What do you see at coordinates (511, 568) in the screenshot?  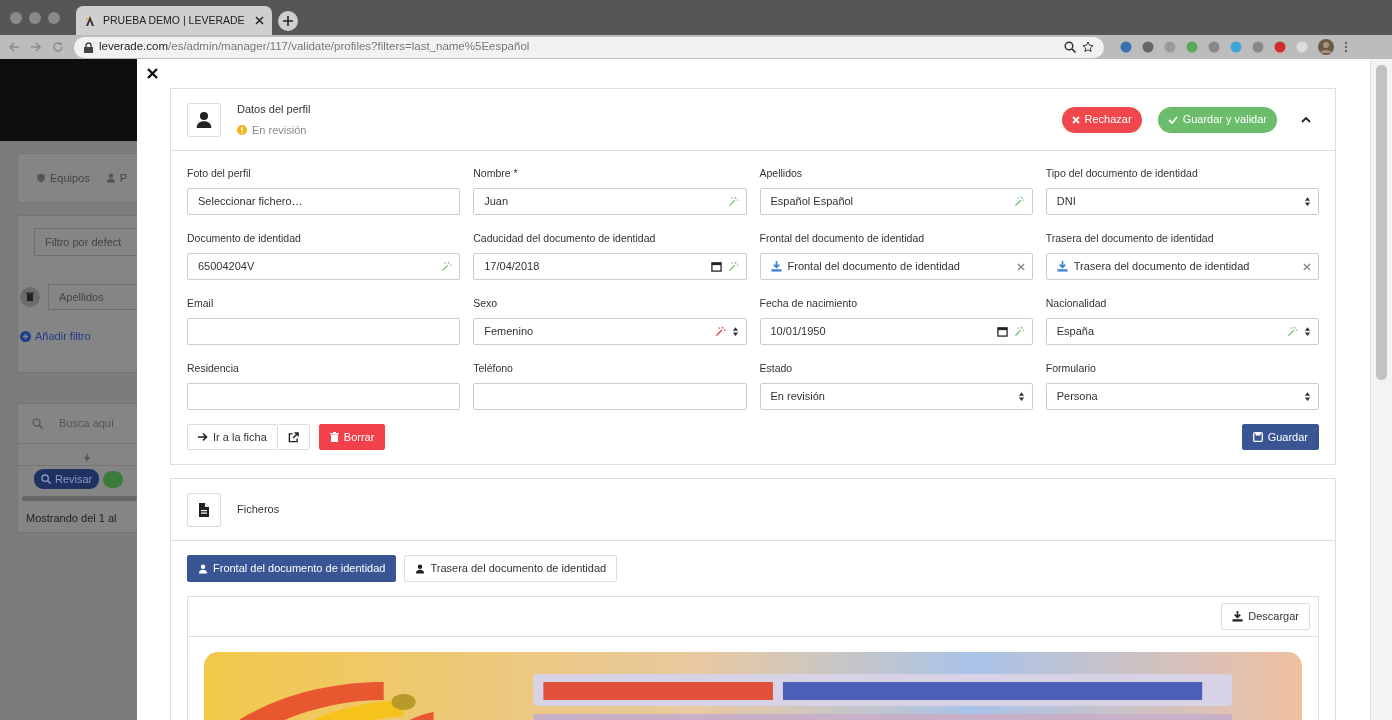 I see `document-tab: Trasera del documento de identidad` at bounding box center [511, 568].